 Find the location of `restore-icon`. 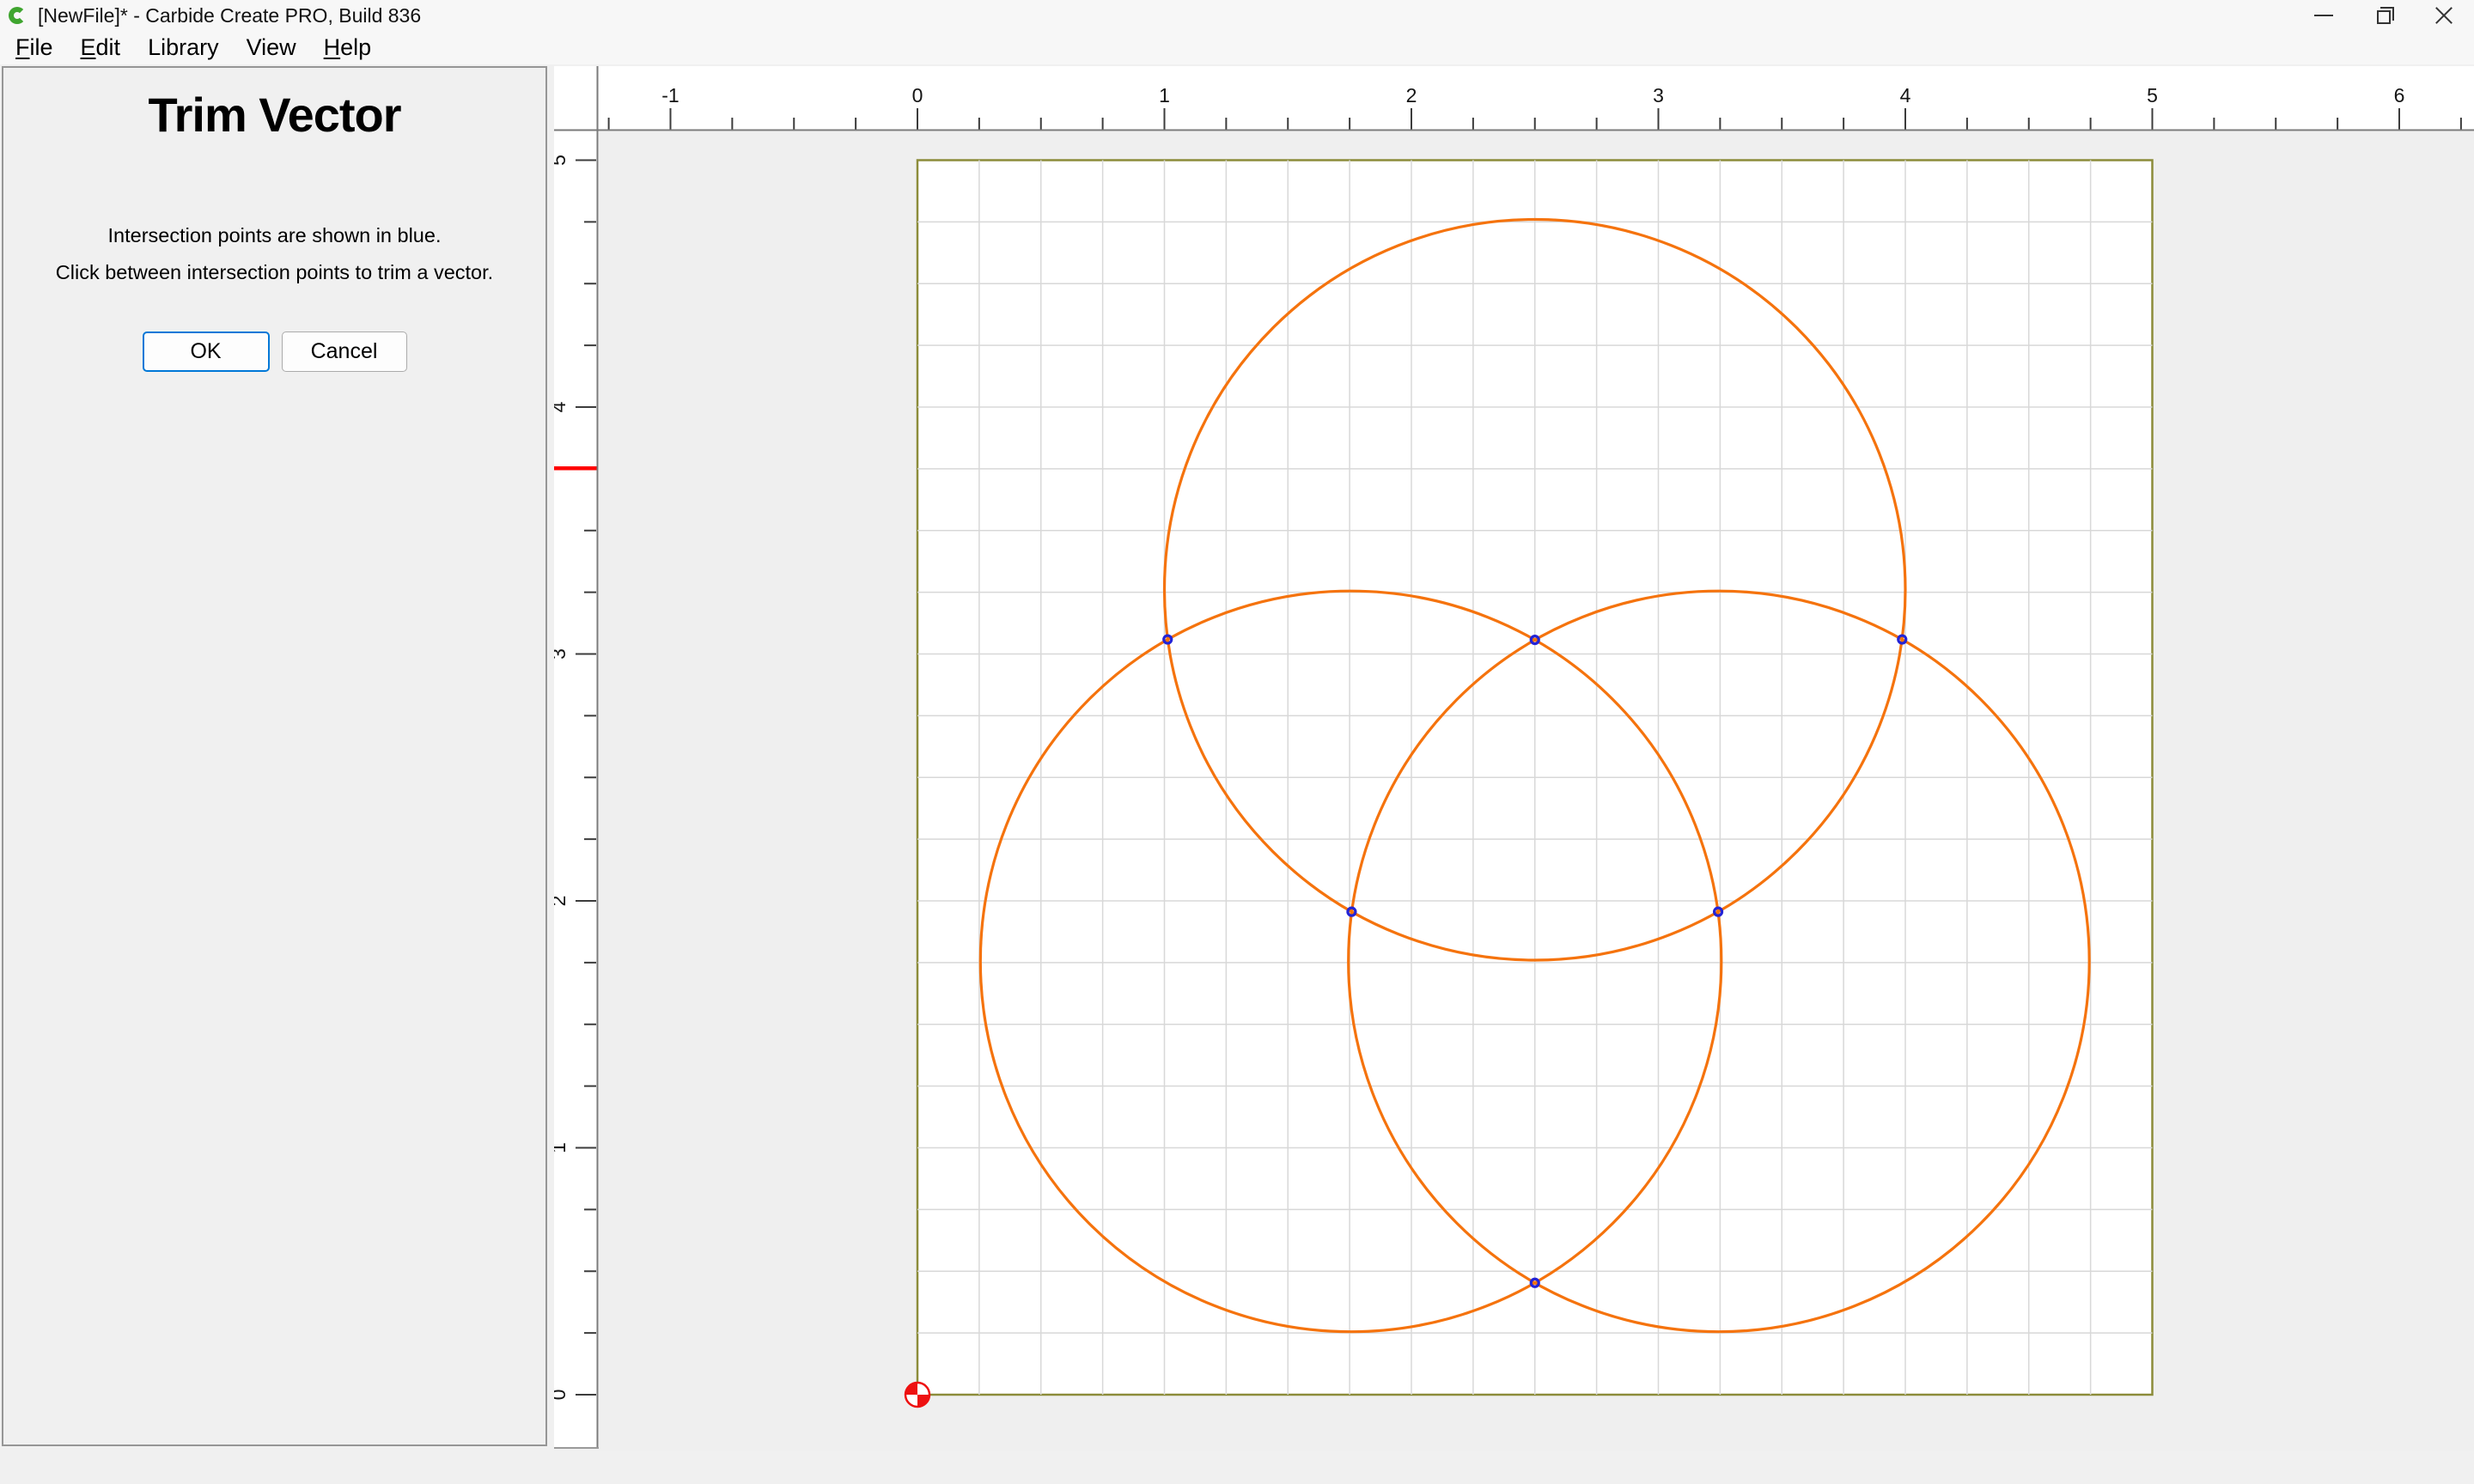

restore-icon is located at coordinates (2384, 17).